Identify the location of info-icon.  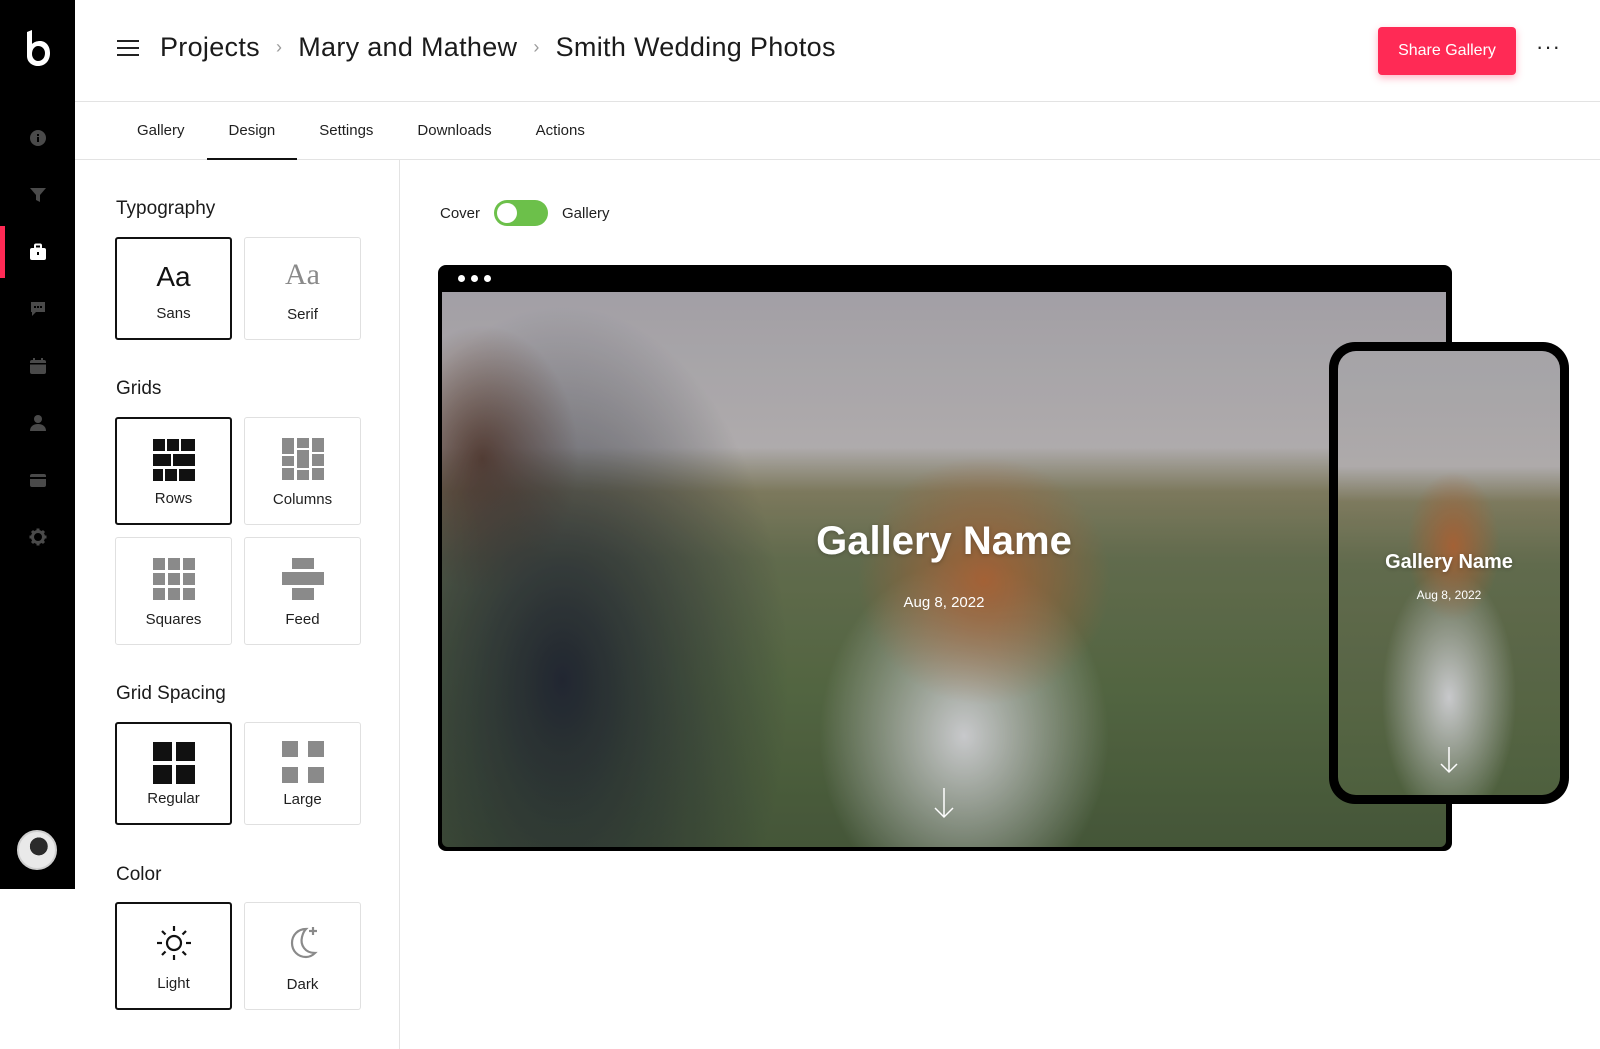
(37, 138).